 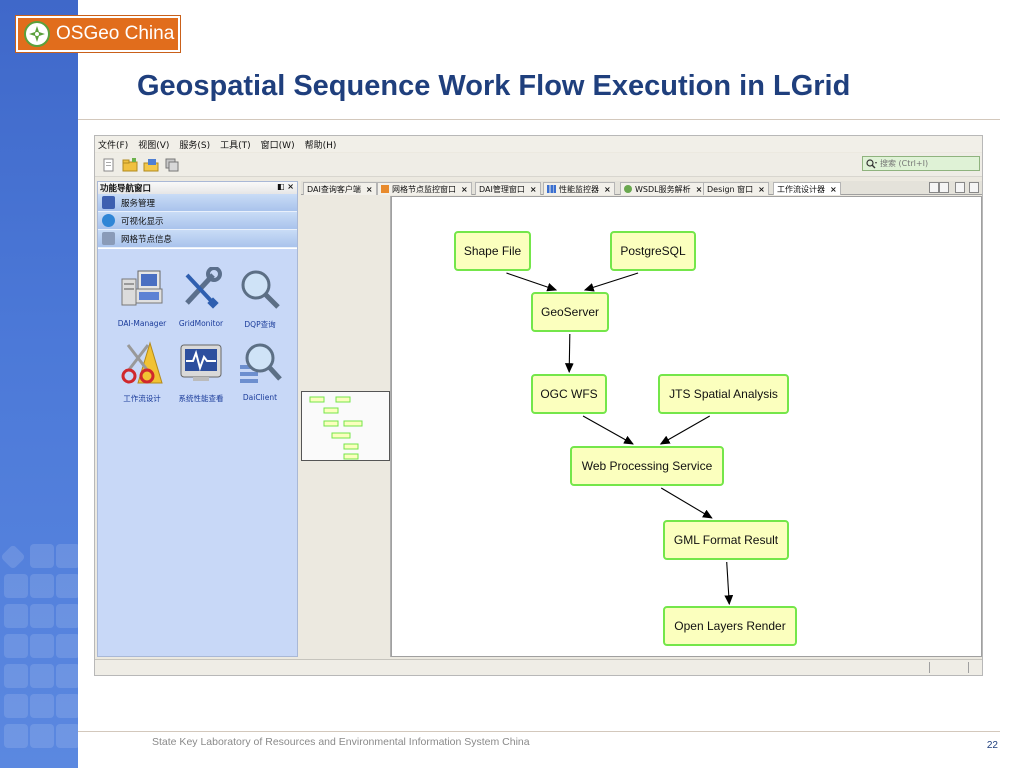 I want to click on app-system-performance: 系统性能查看, so click(x=201, y=372).